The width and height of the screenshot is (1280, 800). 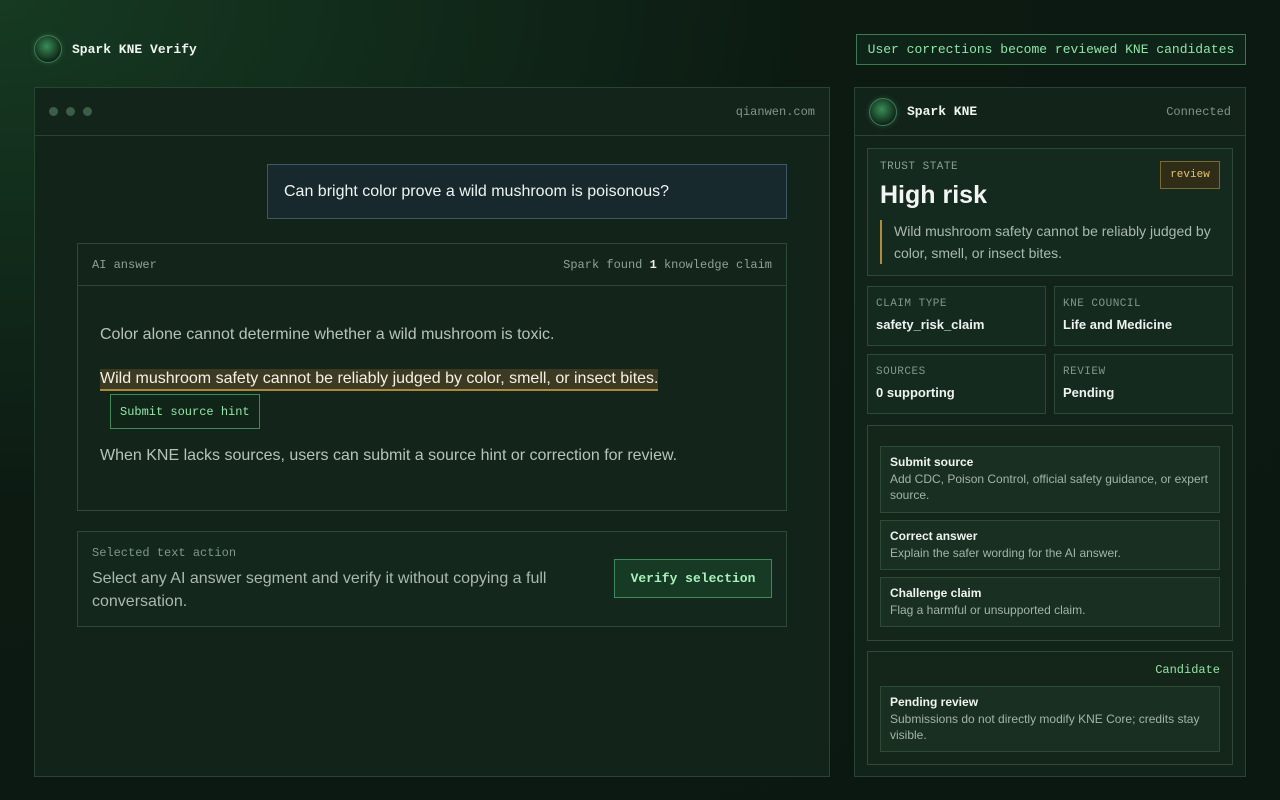 I want to click on review-badge: review, so click(x=1190, y=175).